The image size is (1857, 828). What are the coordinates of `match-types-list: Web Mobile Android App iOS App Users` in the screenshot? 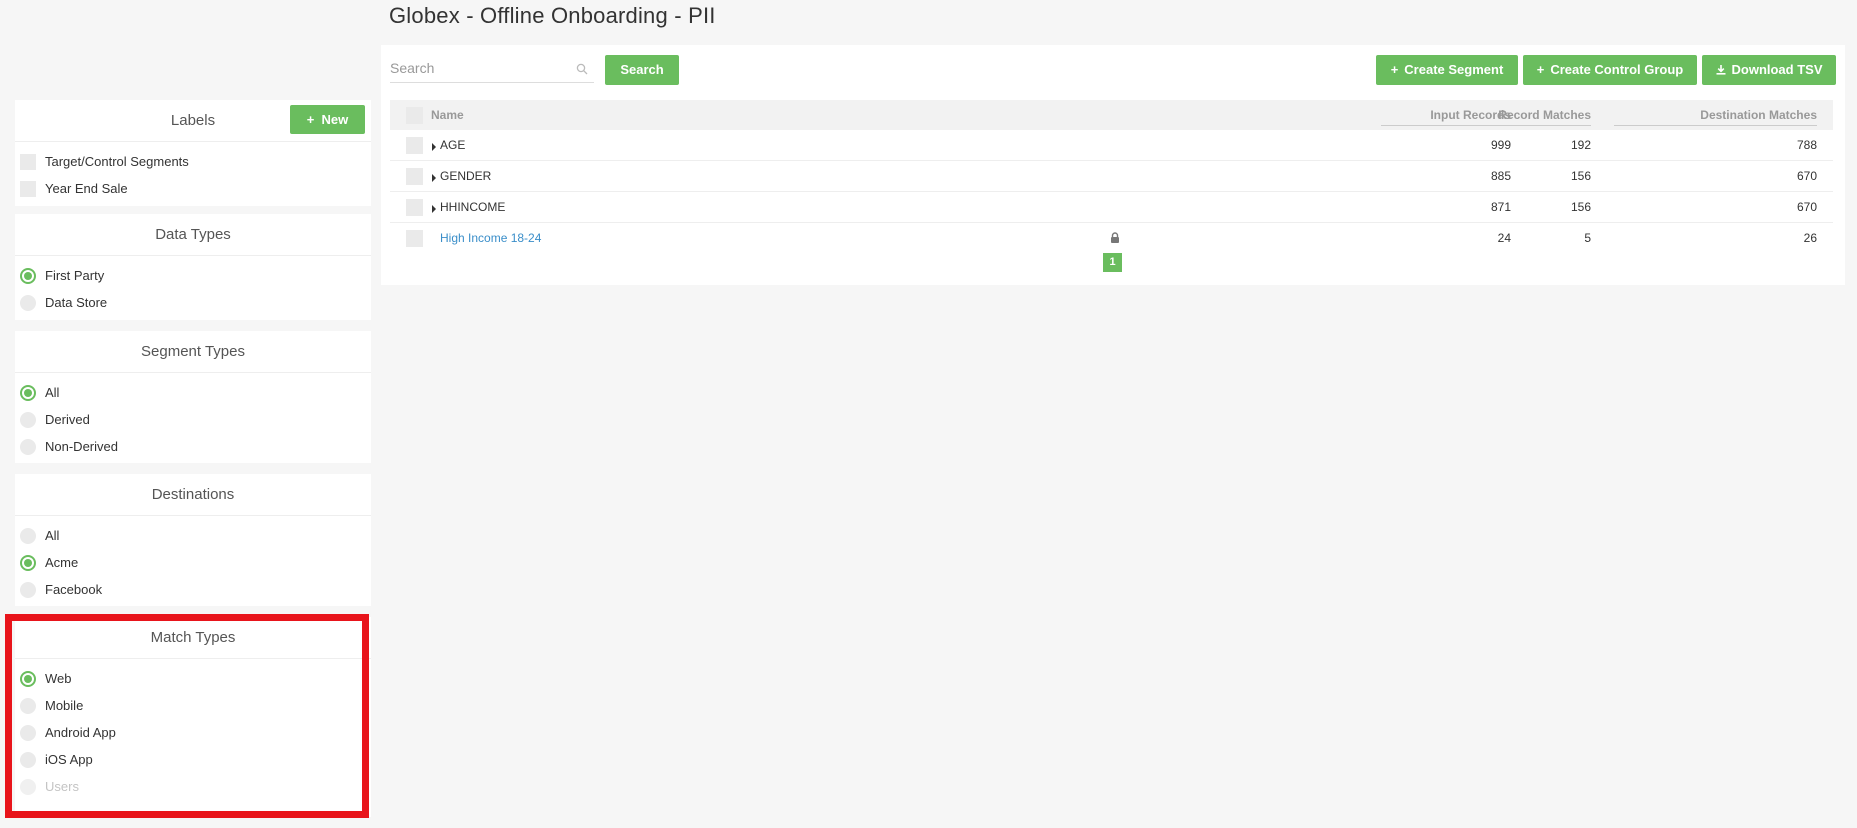 It's located at (193, 729).